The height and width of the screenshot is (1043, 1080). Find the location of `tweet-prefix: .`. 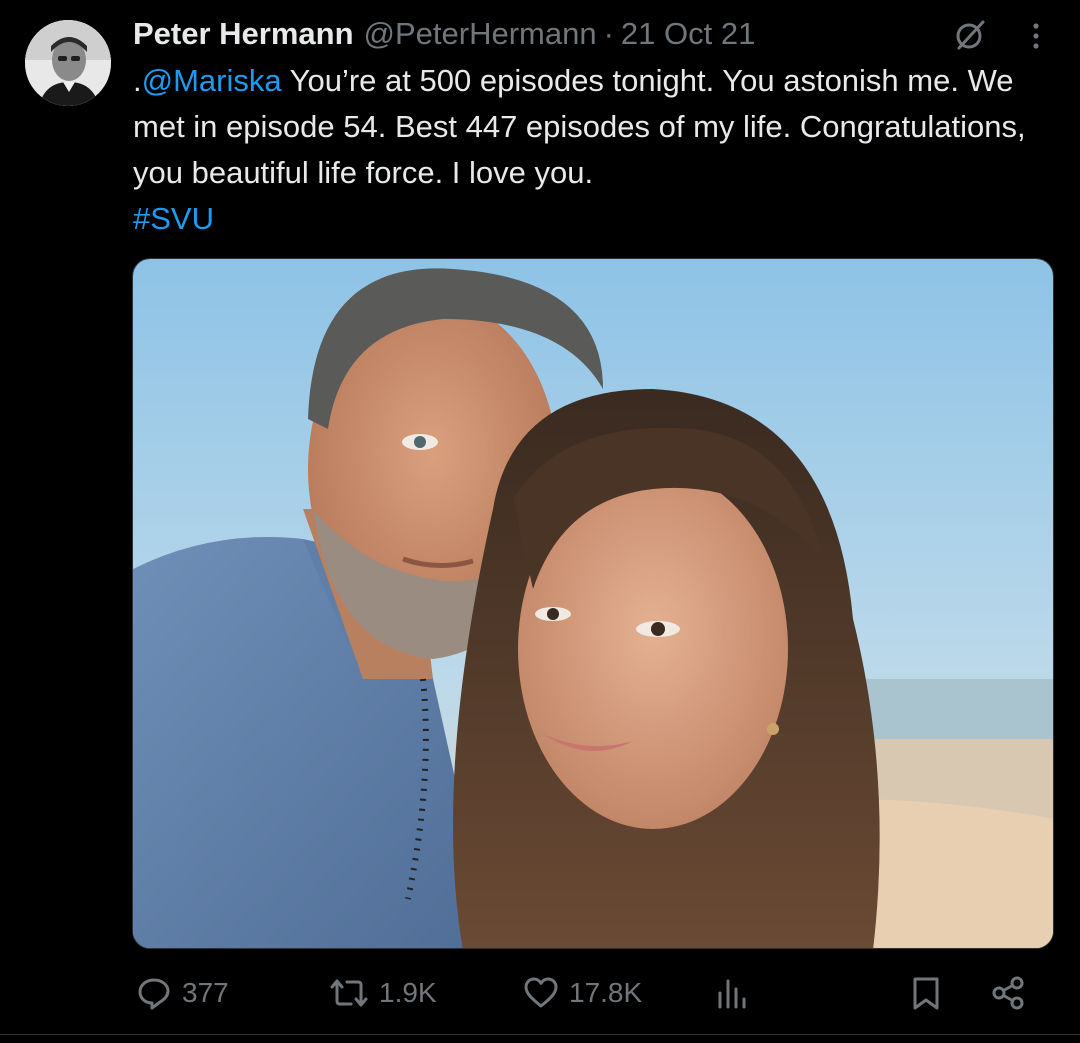

tweet-prefix: . is located at coordinates (137, 80).